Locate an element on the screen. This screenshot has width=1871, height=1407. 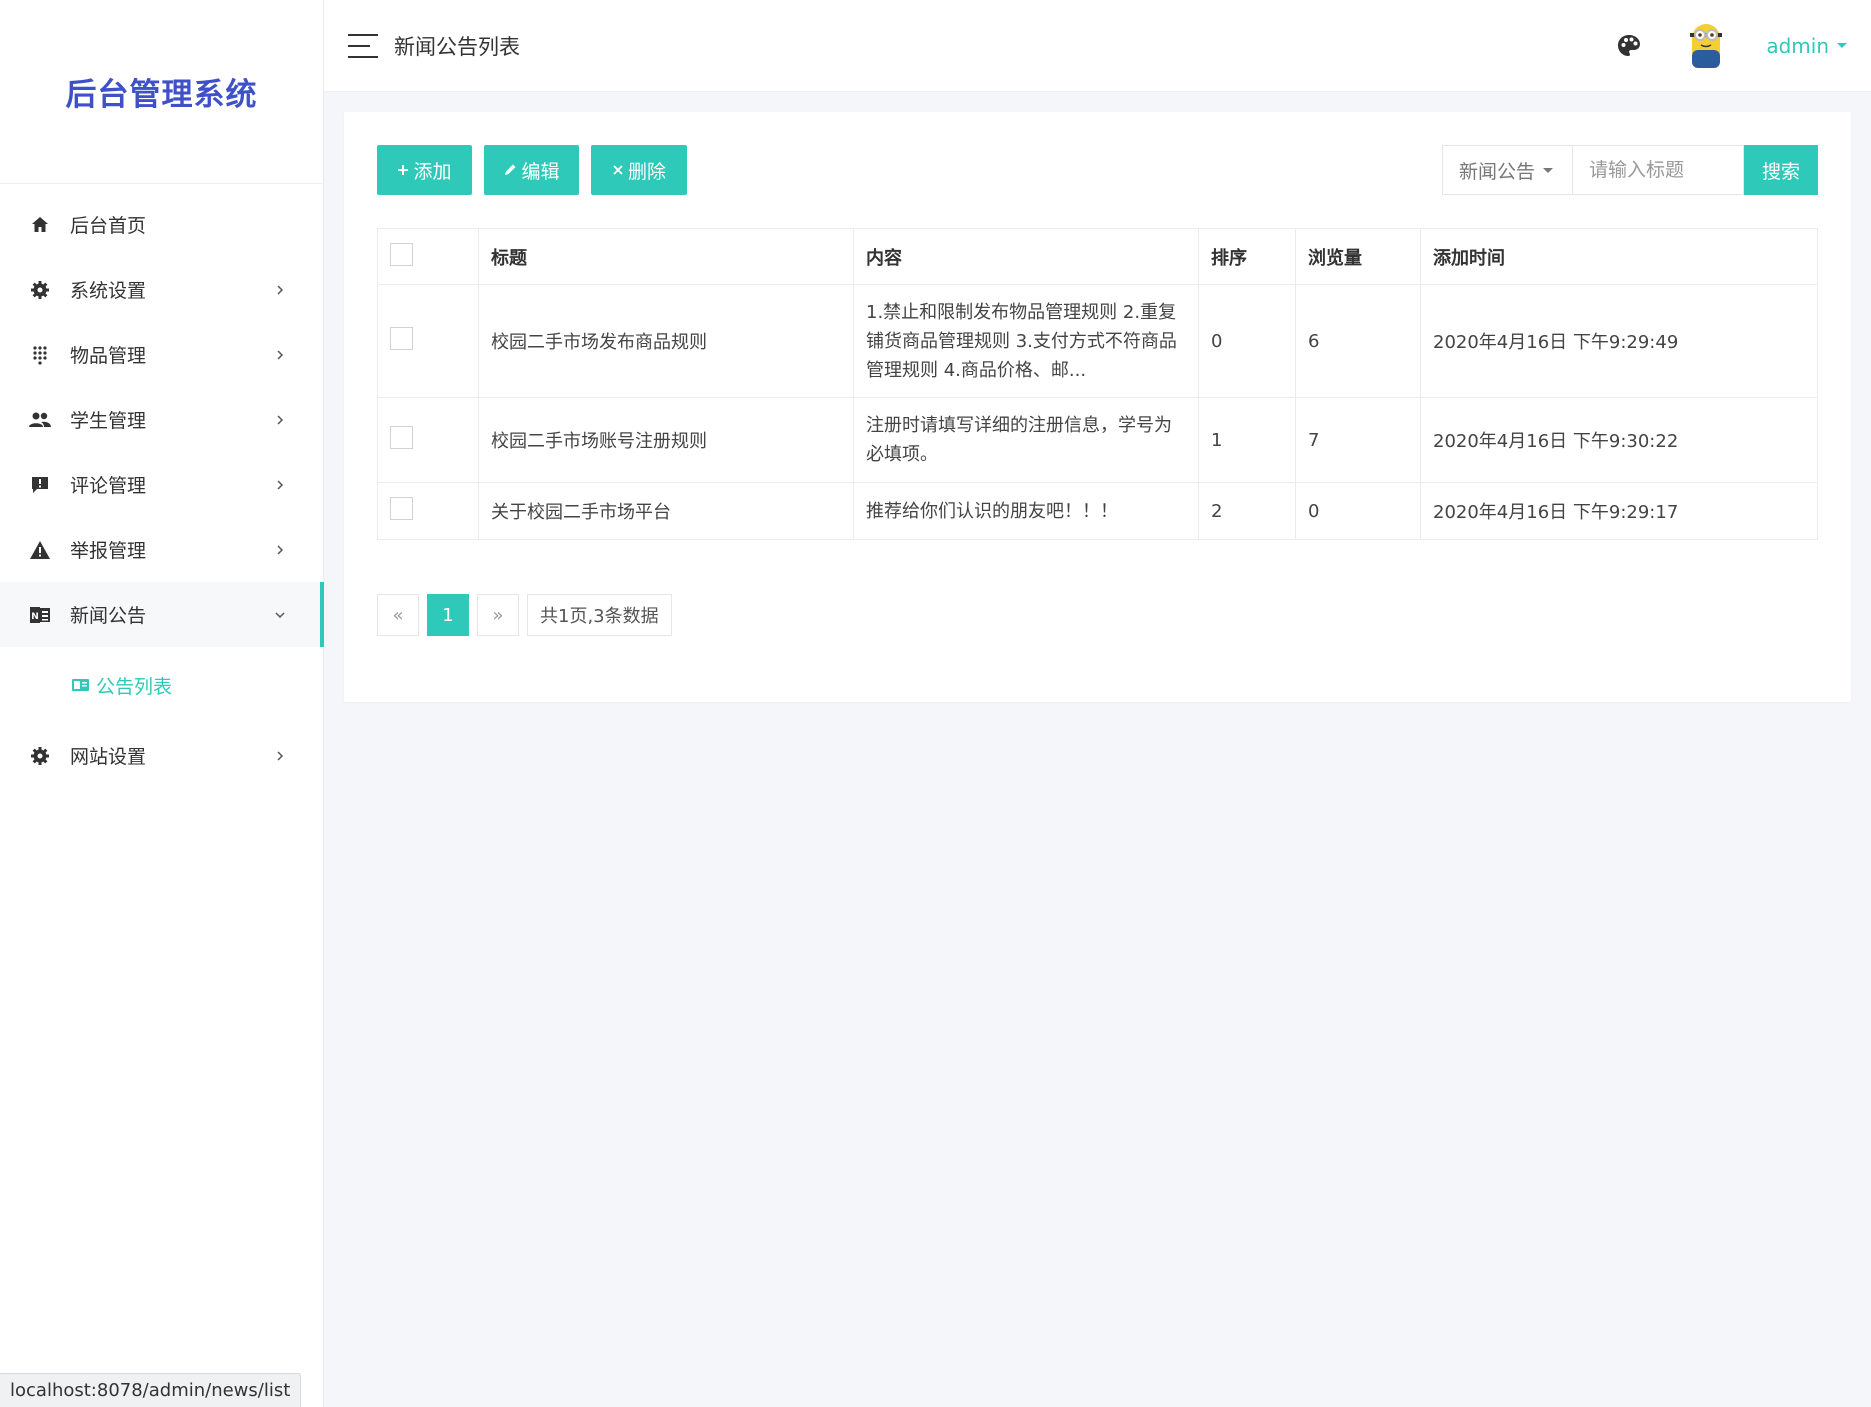
sidebar-item-comments: 评论管理 is located at coordinates (161, 484).